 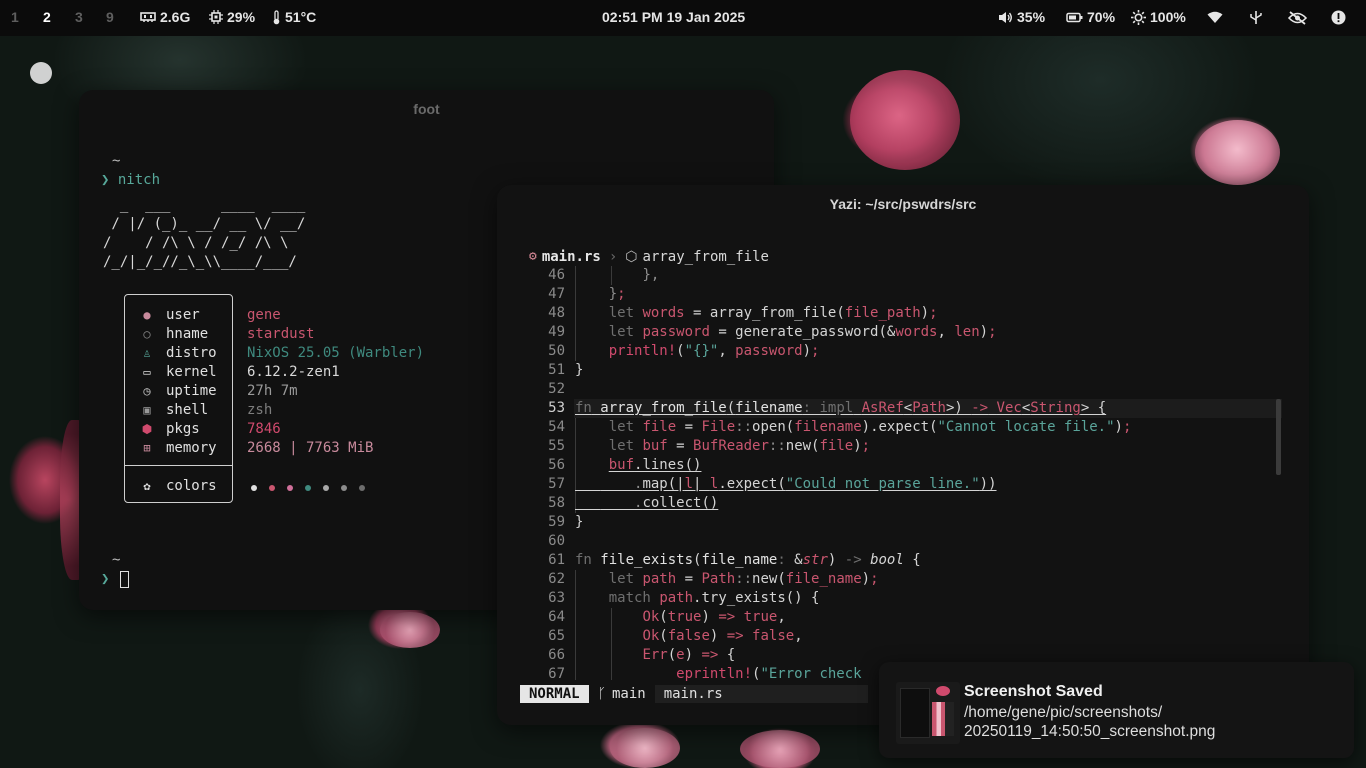 I want to click on laptop-icon: ▭, so click(x=147, y=371).